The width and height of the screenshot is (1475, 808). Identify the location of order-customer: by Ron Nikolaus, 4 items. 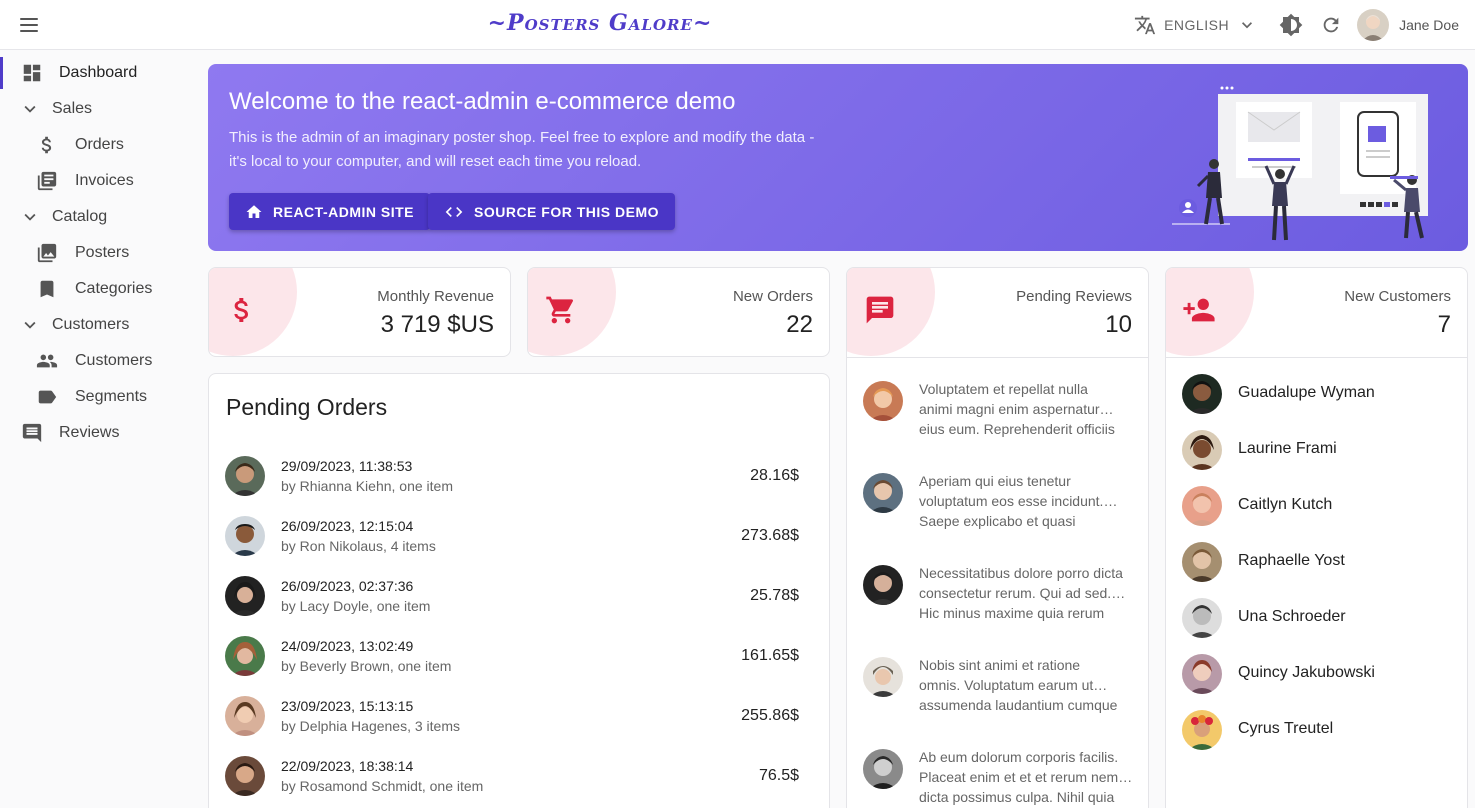
(358, 546).